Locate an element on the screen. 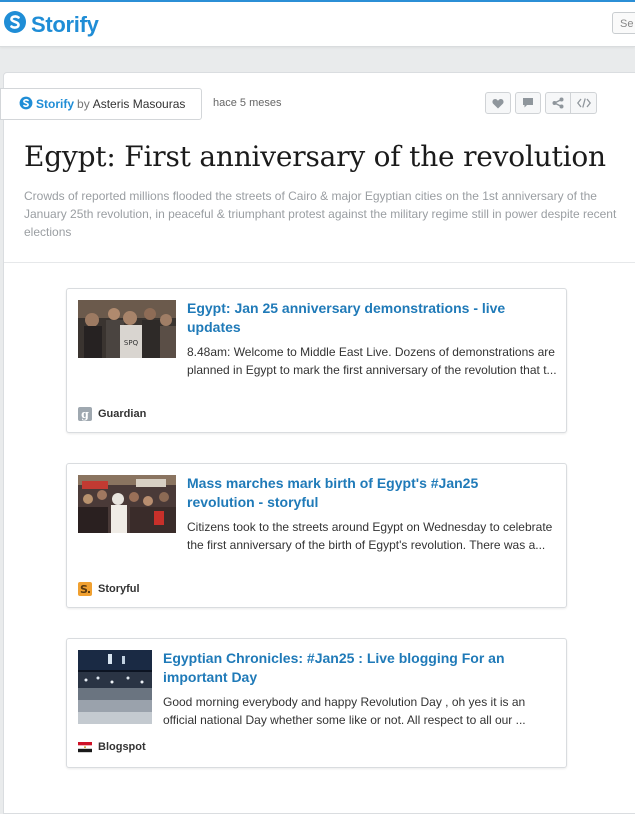  card-thumbnail-image is located at coordinates (115, 687).